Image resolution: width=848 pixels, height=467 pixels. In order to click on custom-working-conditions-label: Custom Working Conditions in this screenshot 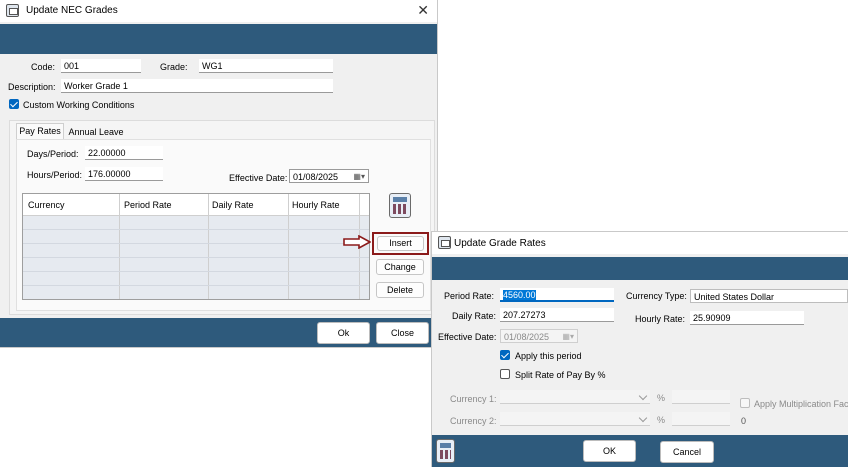, I will do `click(79, 105)`.